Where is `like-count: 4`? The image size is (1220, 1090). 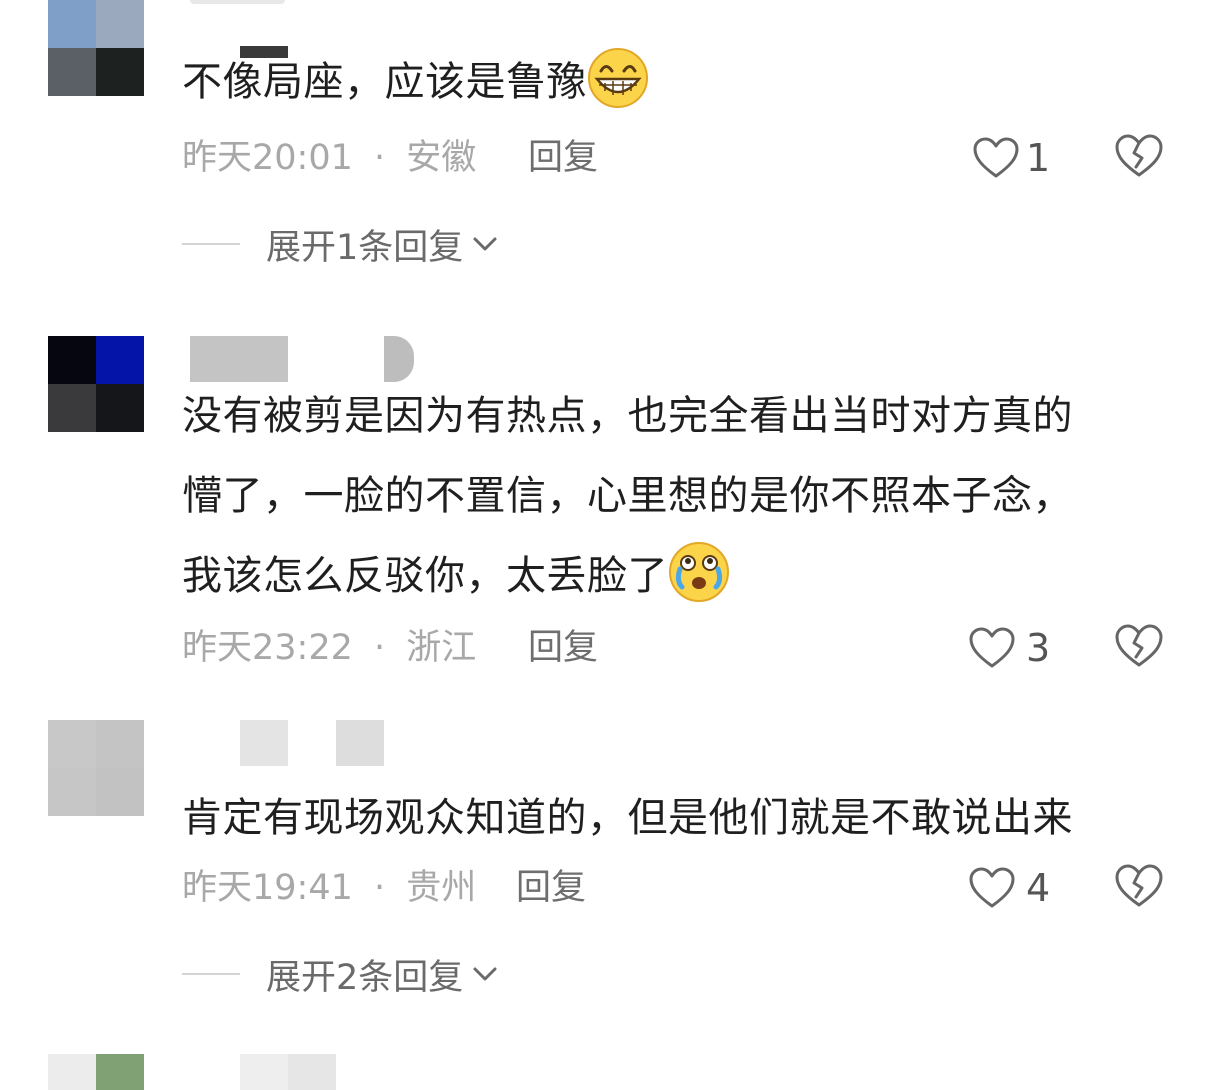
like-count: 4 is located at coordinates (1038, 888).